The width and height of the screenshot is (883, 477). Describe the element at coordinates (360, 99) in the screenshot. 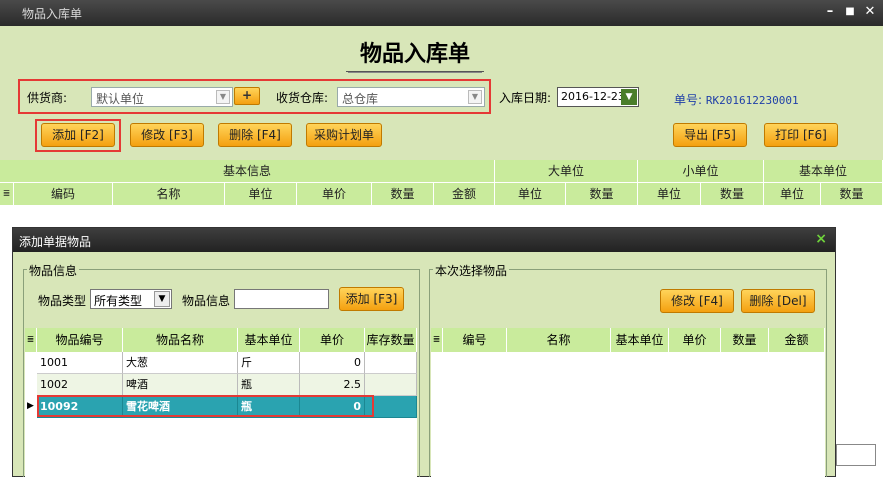

I see `warehouse-value: 总仓库` at that location.